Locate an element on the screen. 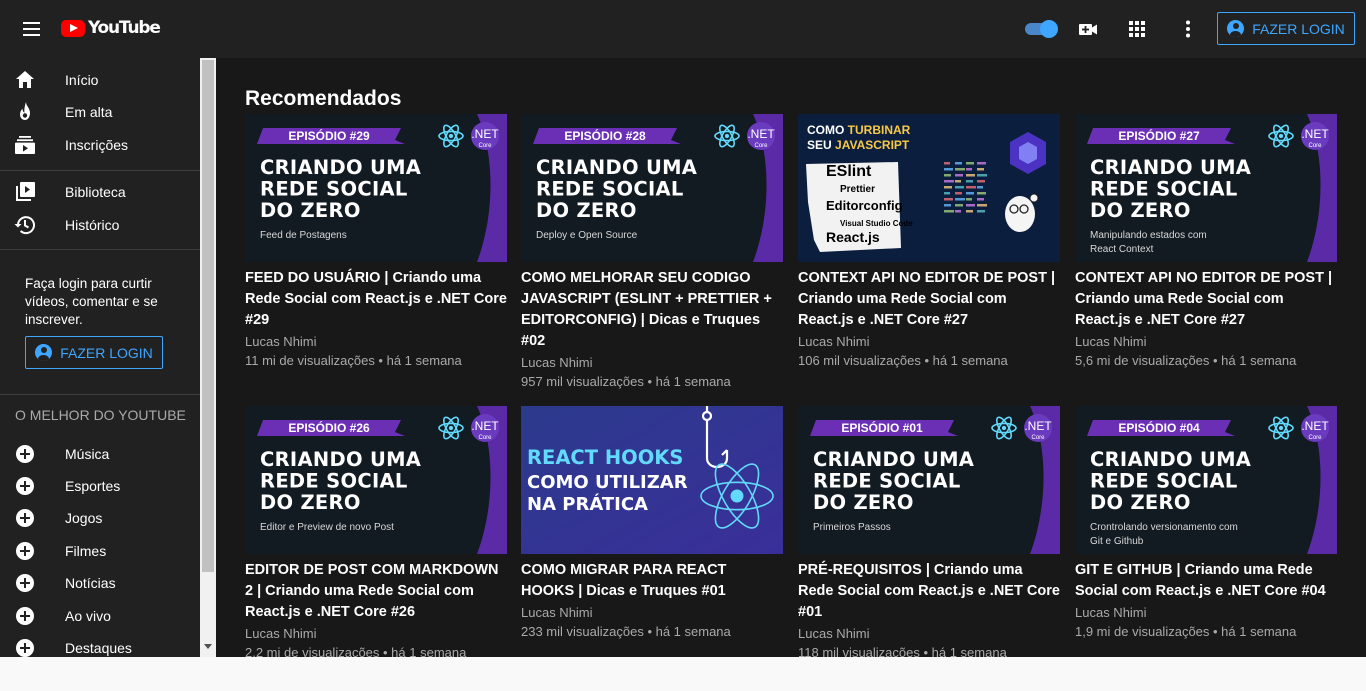 This screenshot has height=691, width=1366. sidebar-item-label: Inscrições is located at coordinates (97, 145).